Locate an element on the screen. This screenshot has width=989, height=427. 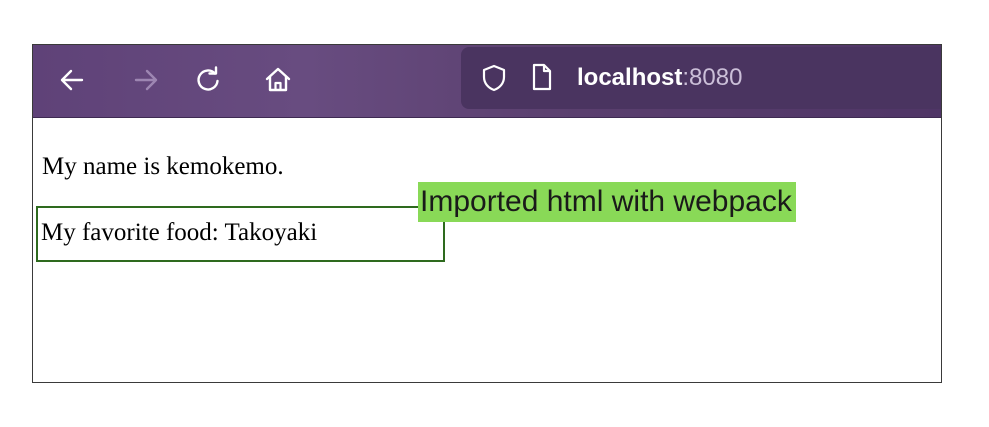
home-button is located at coordinates (278, 80).